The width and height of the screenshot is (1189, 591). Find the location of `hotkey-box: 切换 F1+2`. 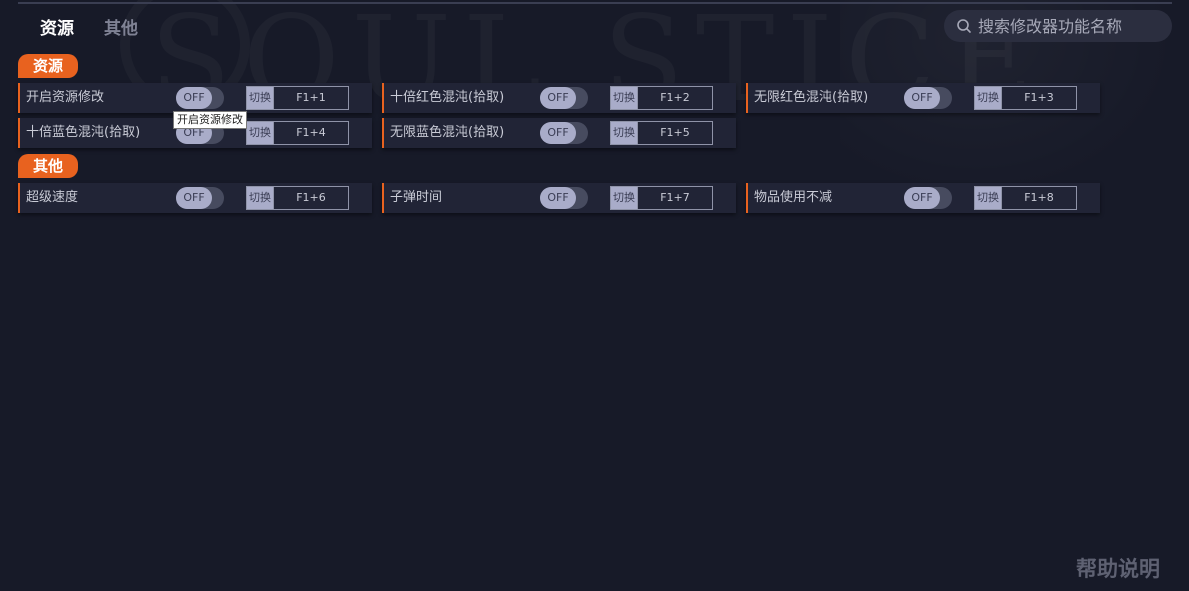

hotkey-box: 切换 F1+2 is located at coordinates (661, 98).